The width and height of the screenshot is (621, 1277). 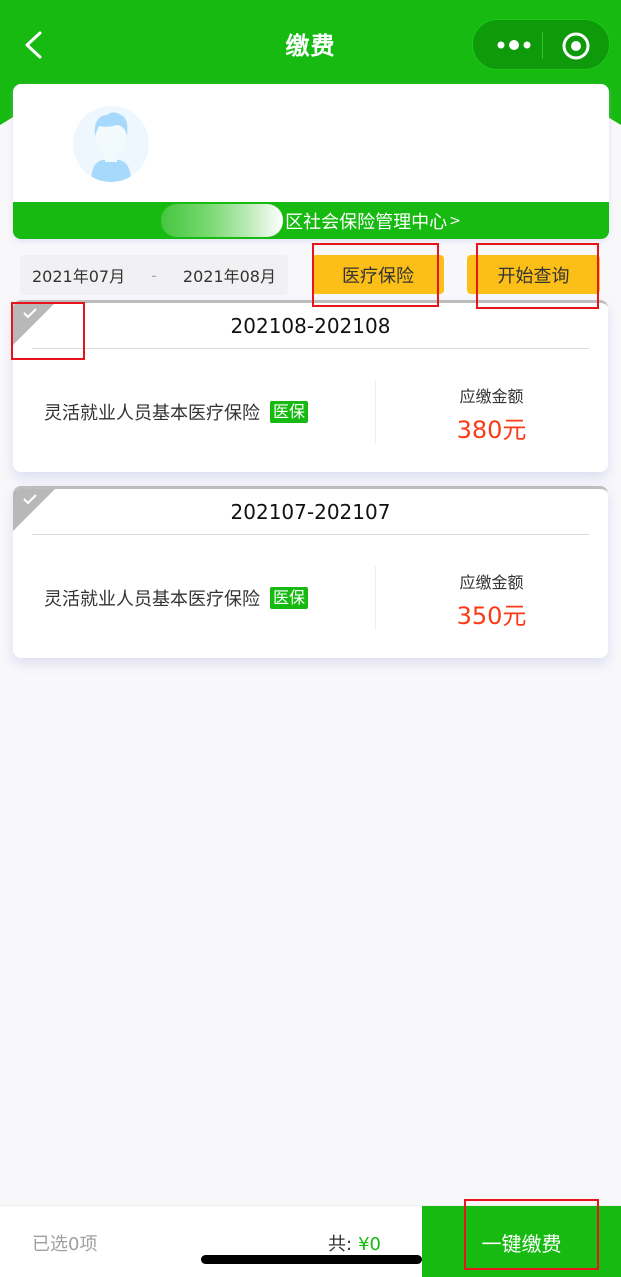 What do you see at coordinates (533, 274) in the screenshot?
I see `start-query-button: 开始查询` at bounding box center [533, 274].